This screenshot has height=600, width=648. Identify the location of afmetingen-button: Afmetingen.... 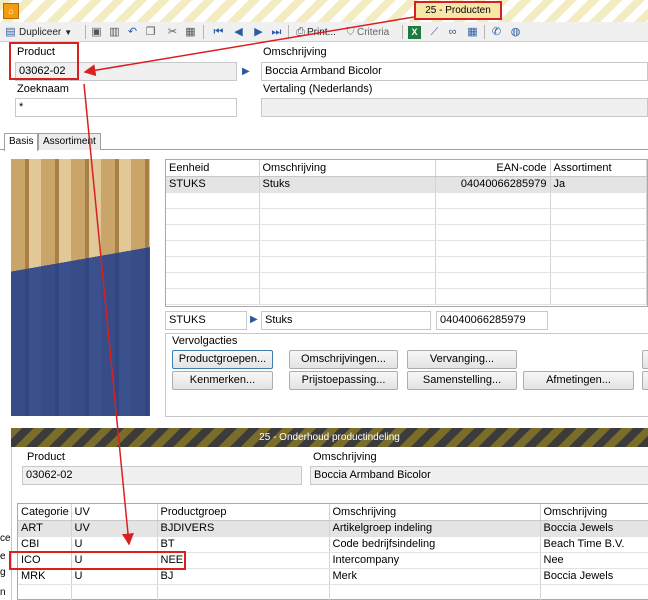
(578, 380).